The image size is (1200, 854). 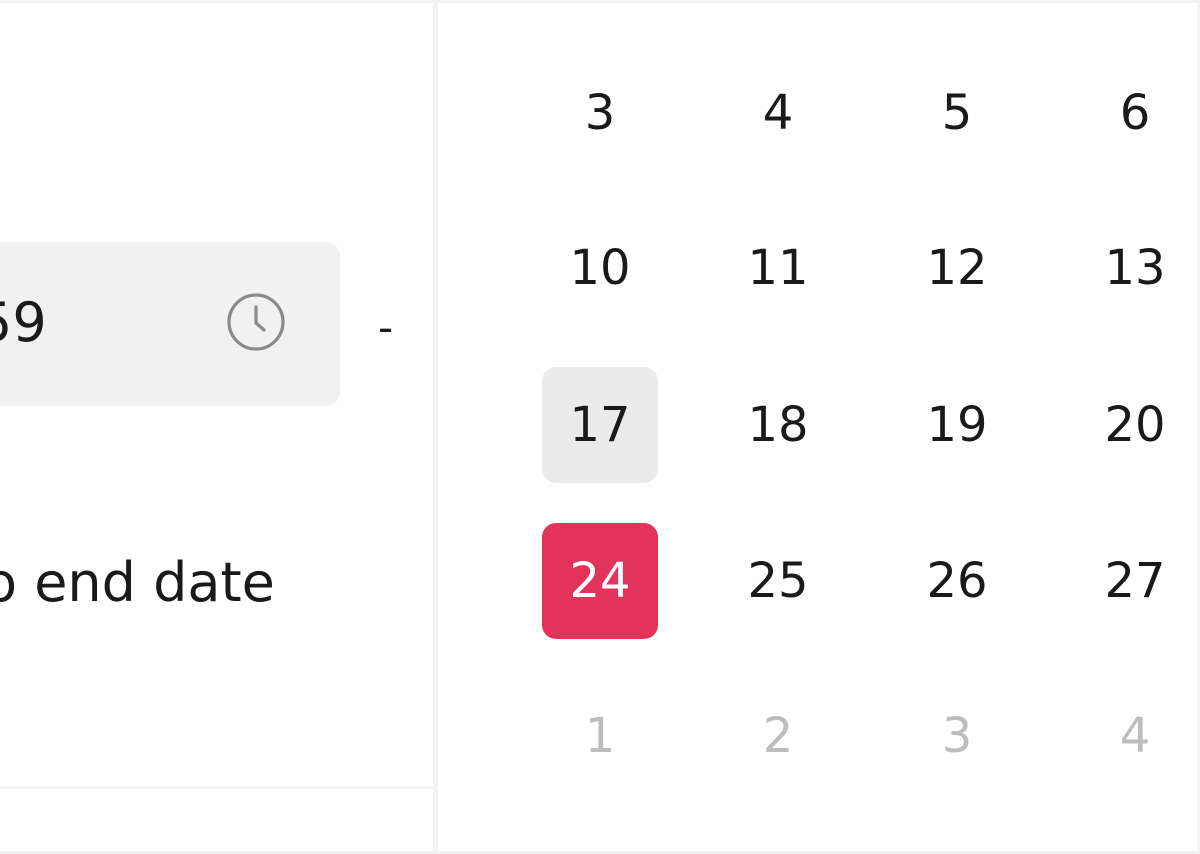 I want to click on calendar-day: 12, so click(x=957, y=268).